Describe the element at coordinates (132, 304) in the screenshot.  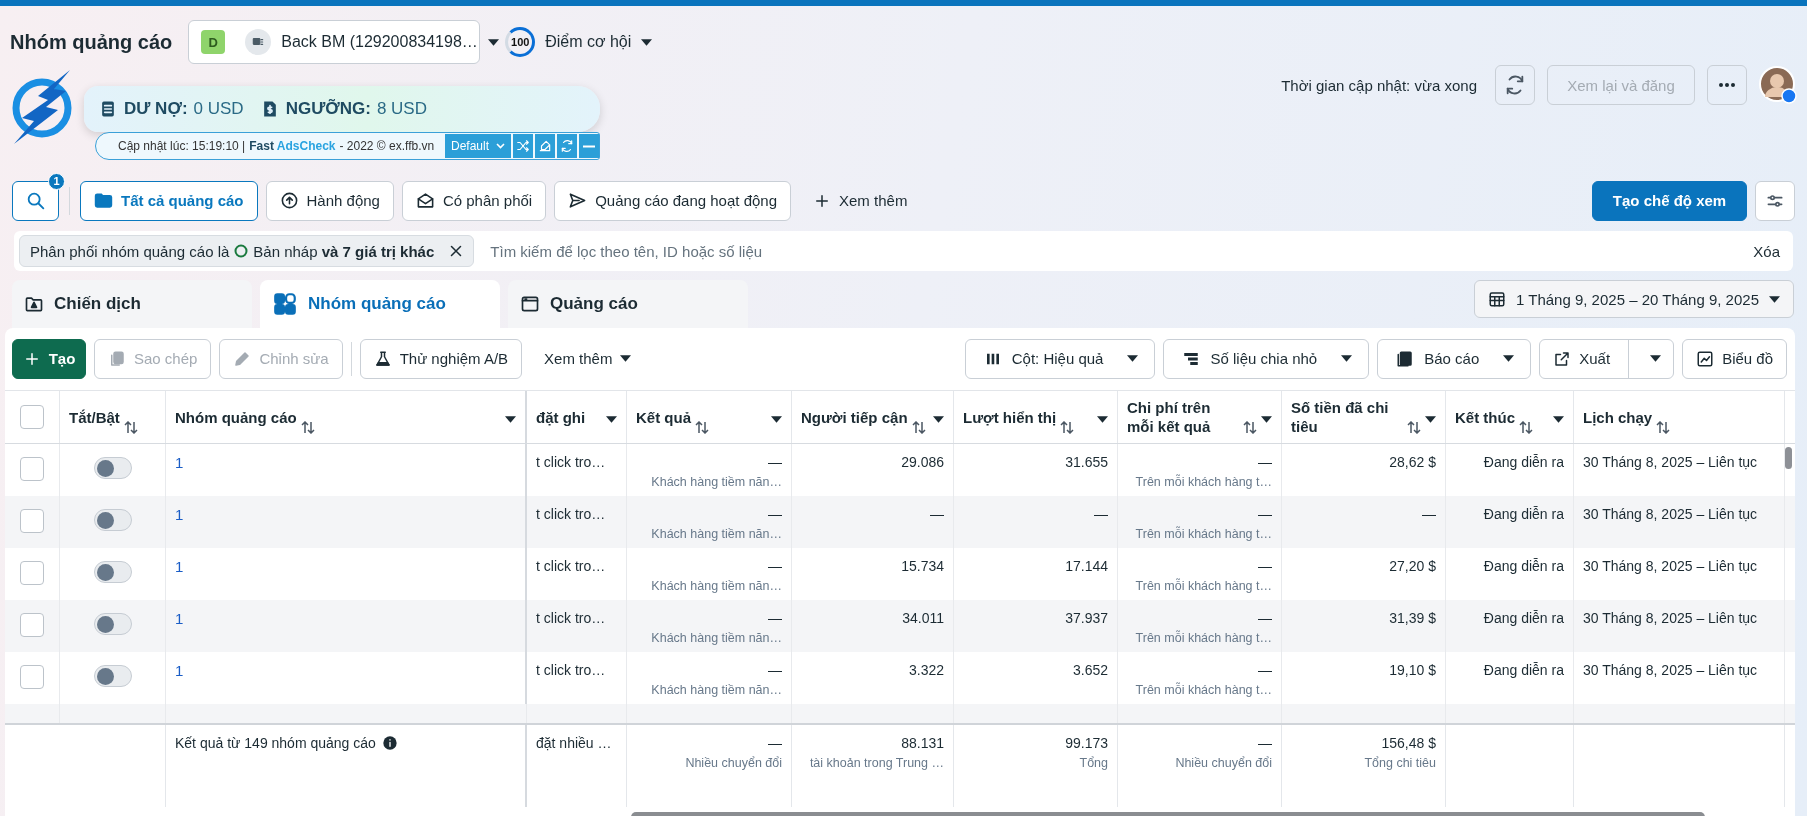
I see `level-tab: Chiến dịch` at that location.